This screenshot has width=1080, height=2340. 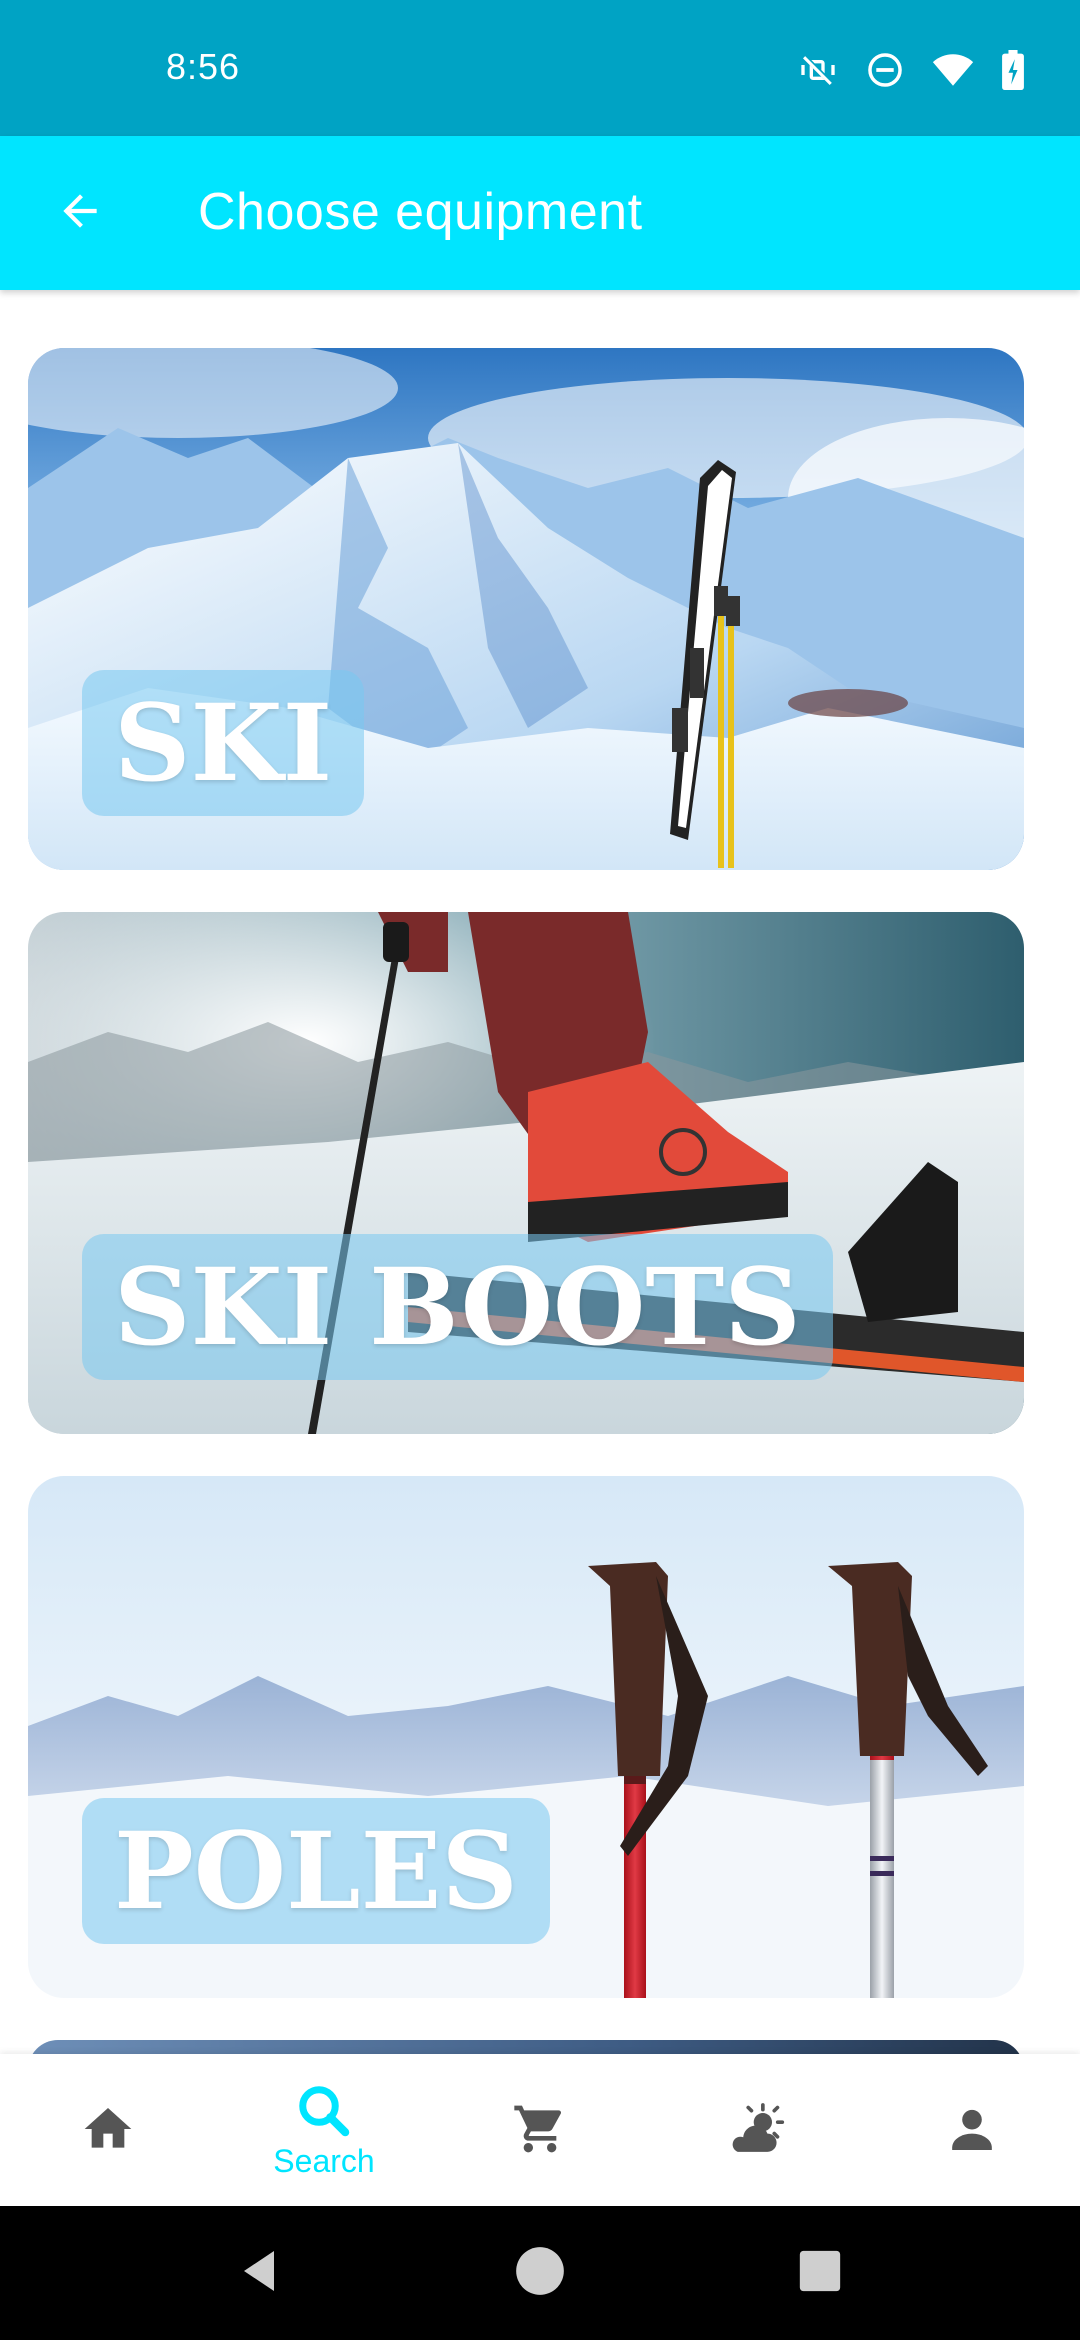 What do you see at coordinates (540, 68) in the screenshot?
I see `status-bar: 8:56` at bounding box center [540, 68].